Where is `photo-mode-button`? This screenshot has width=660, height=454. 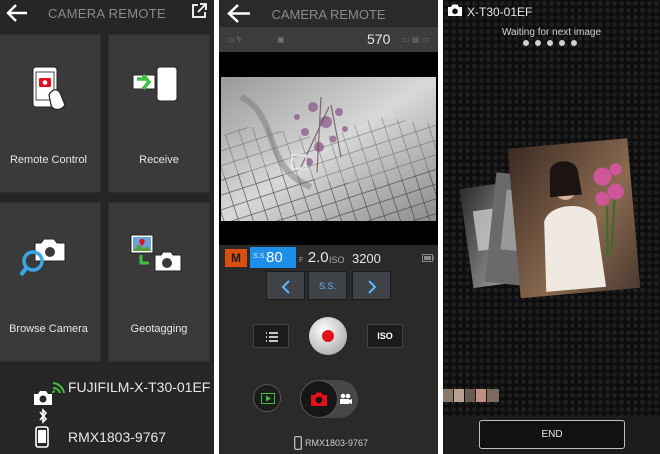 photo-mode-button is located at coordinates (319, 399).